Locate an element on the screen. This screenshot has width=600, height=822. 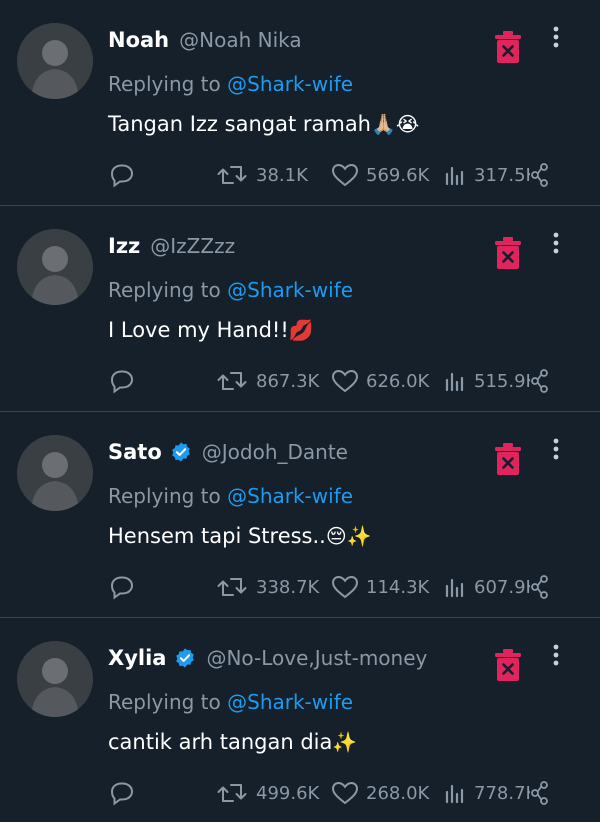
tweet-text: I Love my Hand!!💋 is located at coordinates (211, 330).